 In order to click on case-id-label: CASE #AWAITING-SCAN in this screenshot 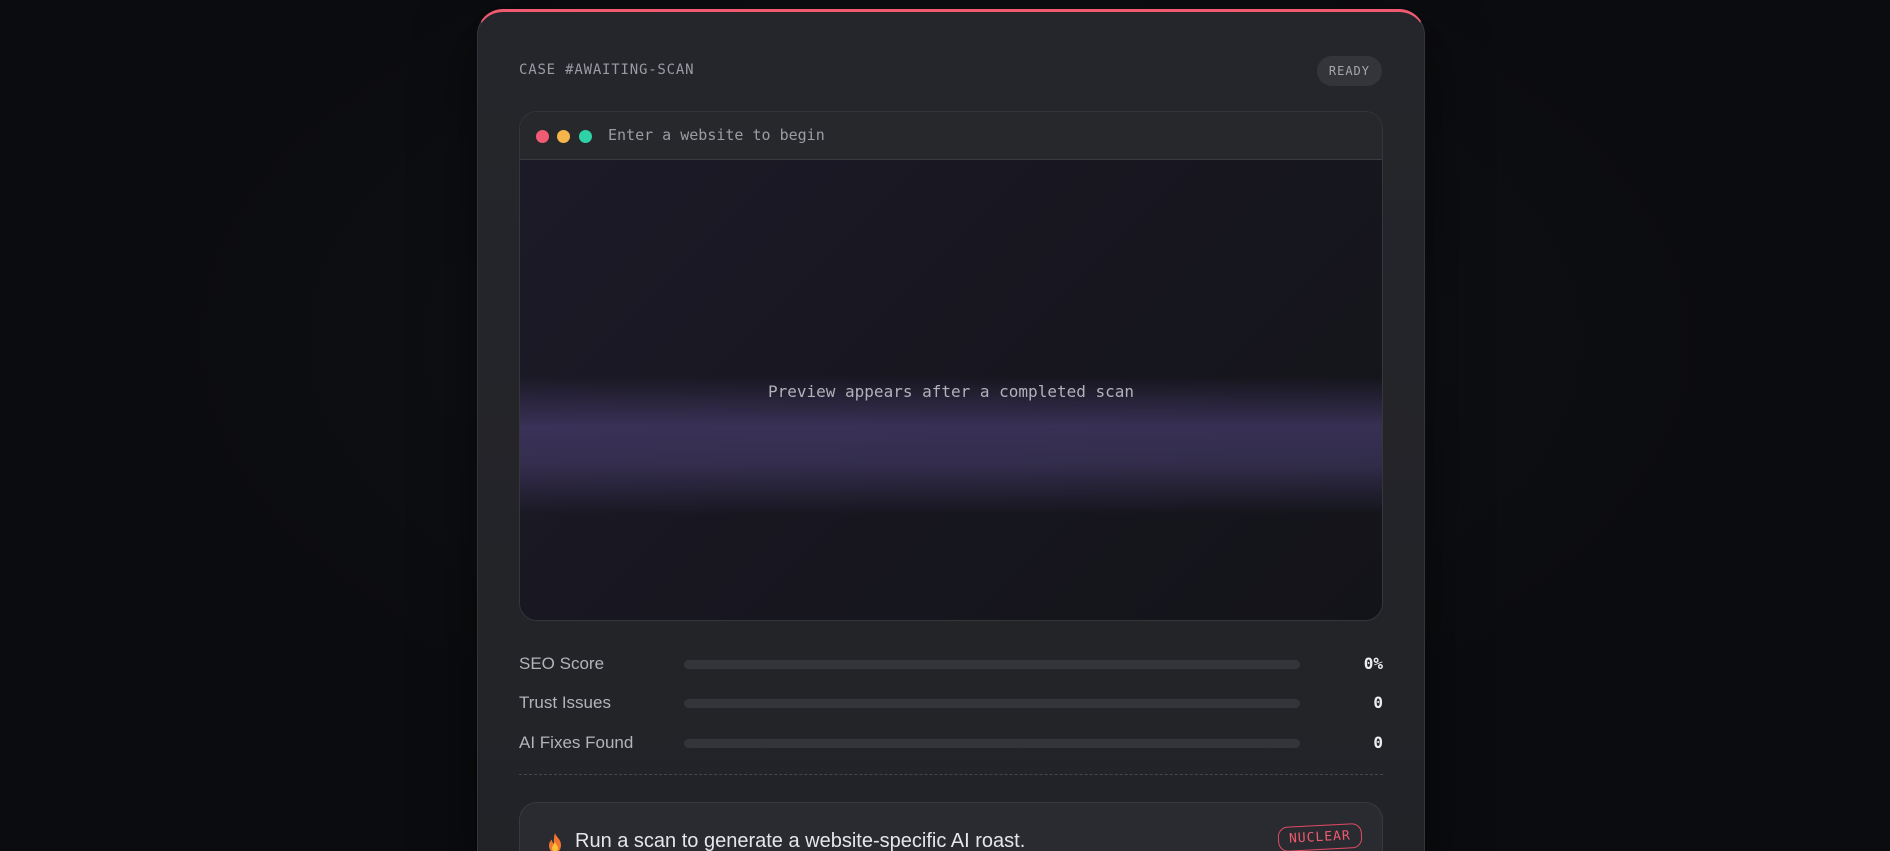, I will do `click(607, 70)`.